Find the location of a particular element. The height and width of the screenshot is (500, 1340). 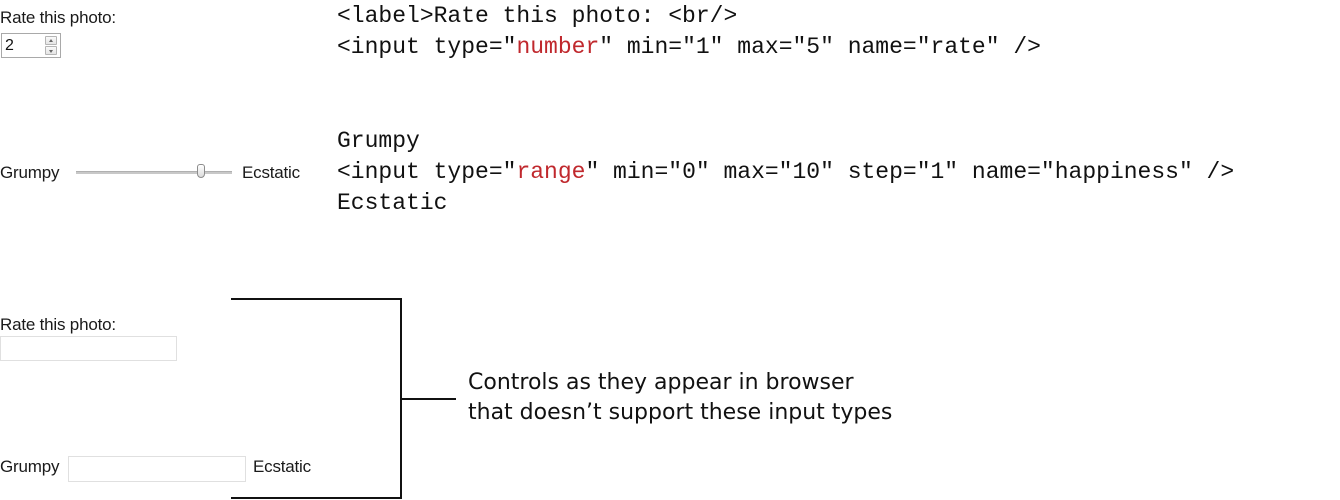

bracket-top-line is located at coordinates (316, 299).